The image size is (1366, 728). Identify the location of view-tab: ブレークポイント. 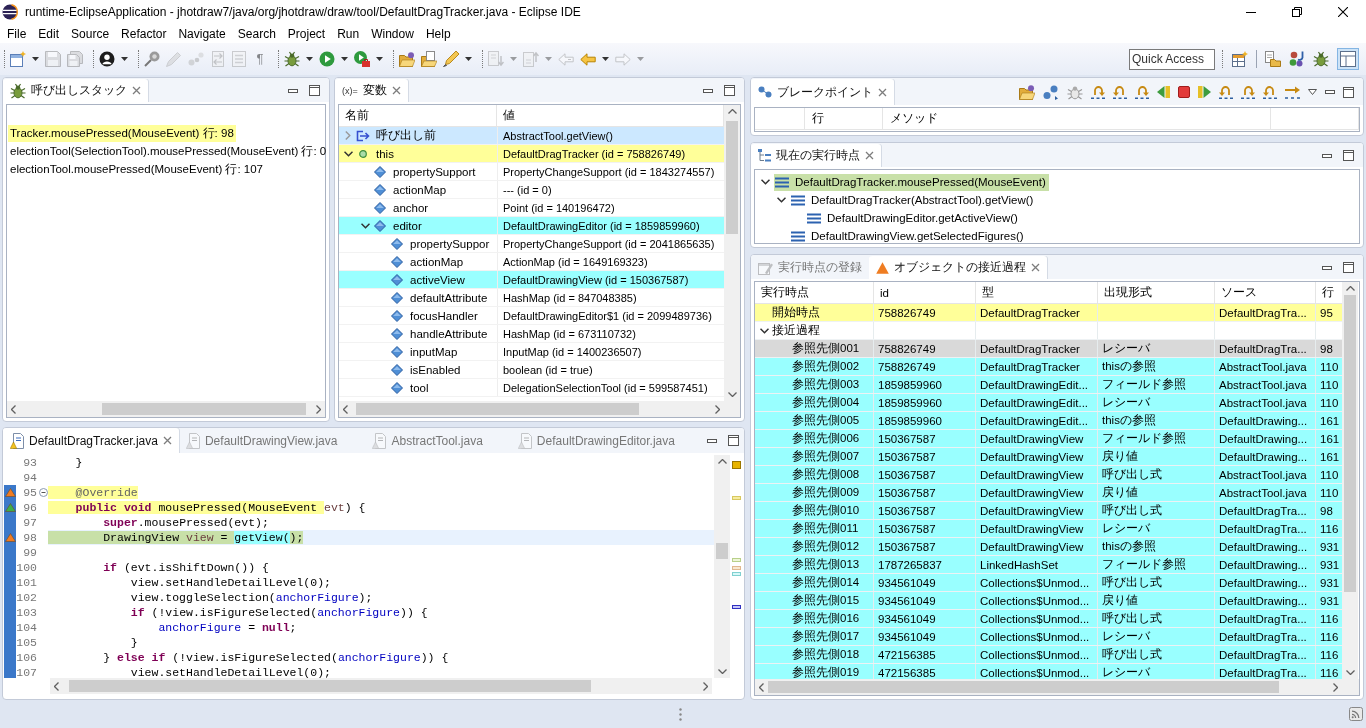
(822, 92).